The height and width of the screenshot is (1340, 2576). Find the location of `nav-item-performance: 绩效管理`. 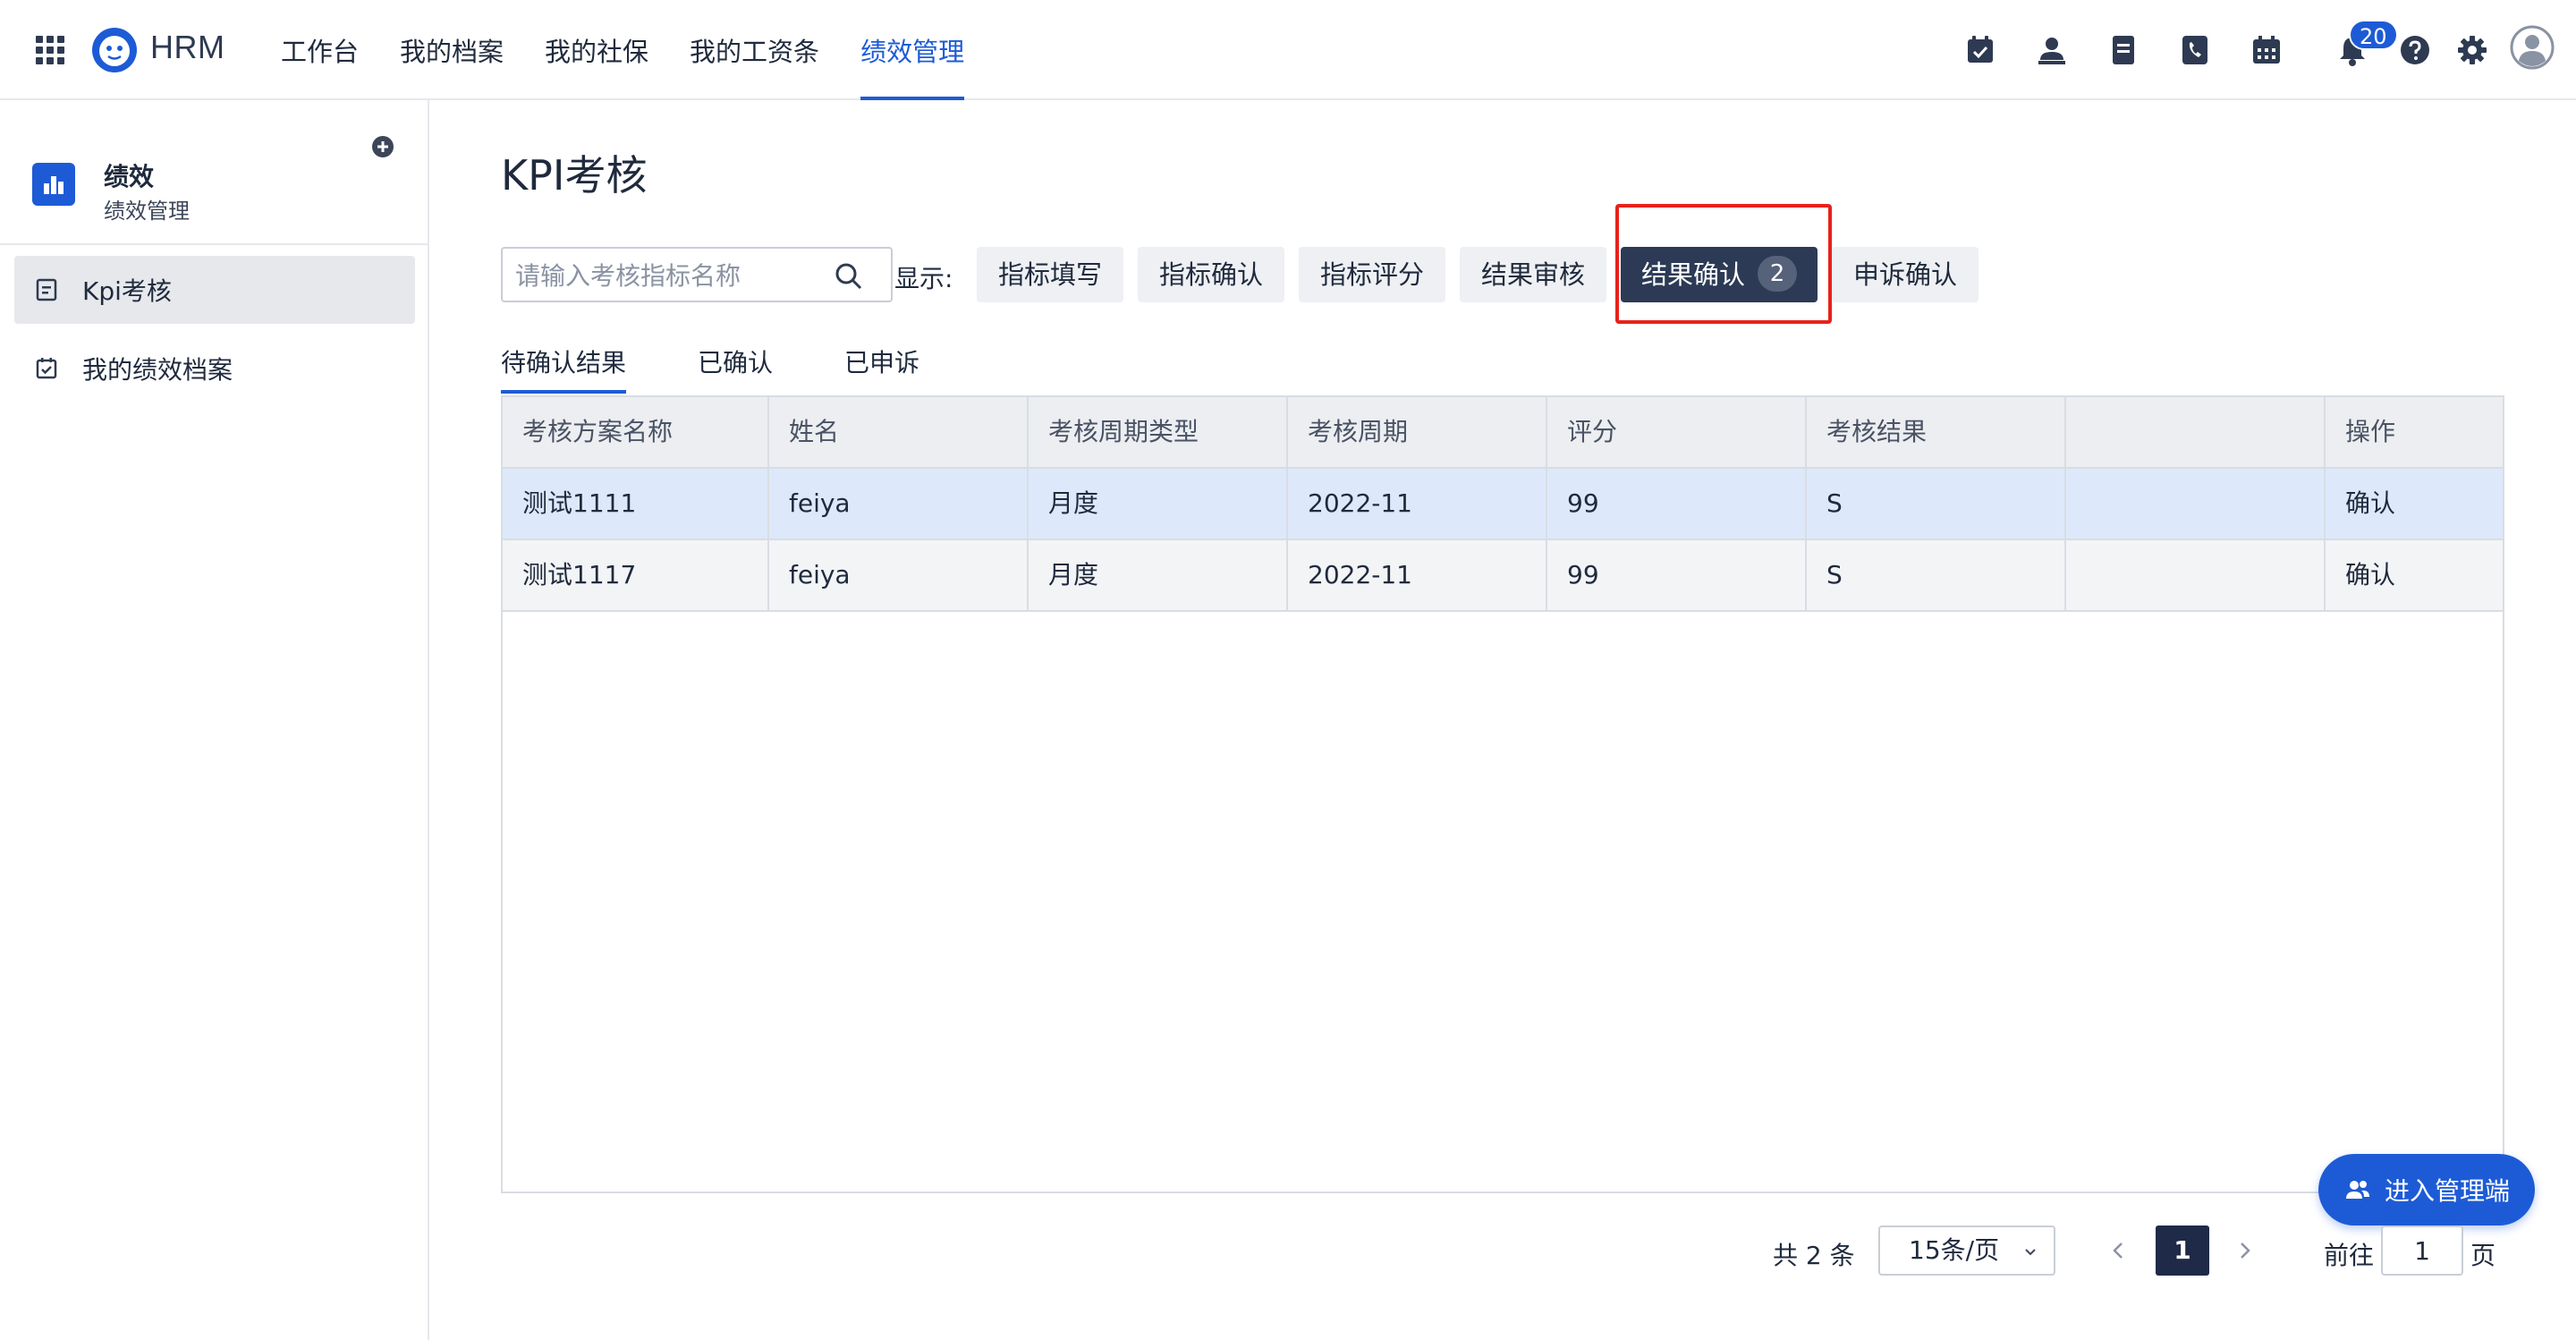

nav-item-performance: 绩效管理 is located at coordinates (912, 50).